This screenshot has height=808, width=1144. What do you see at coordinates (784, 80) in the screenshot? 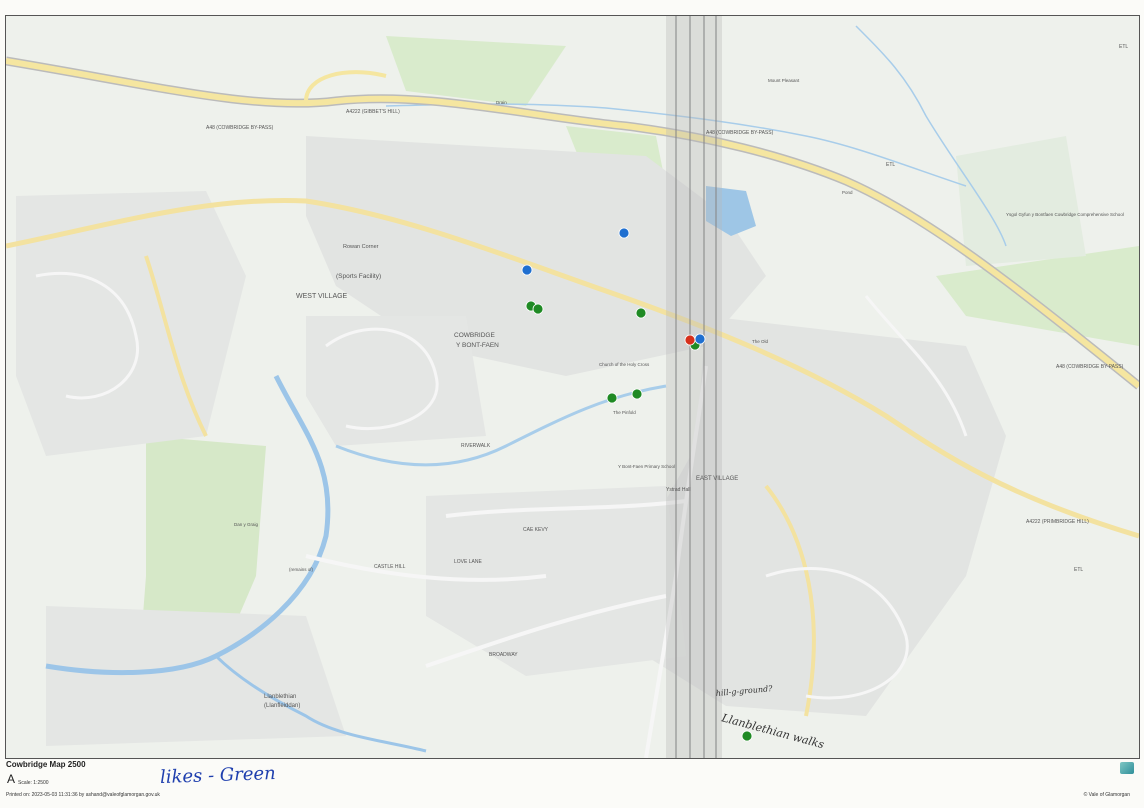
I see `map-label-mount-pleasant: Mount Pleasant` at bounding box center [784, 80].